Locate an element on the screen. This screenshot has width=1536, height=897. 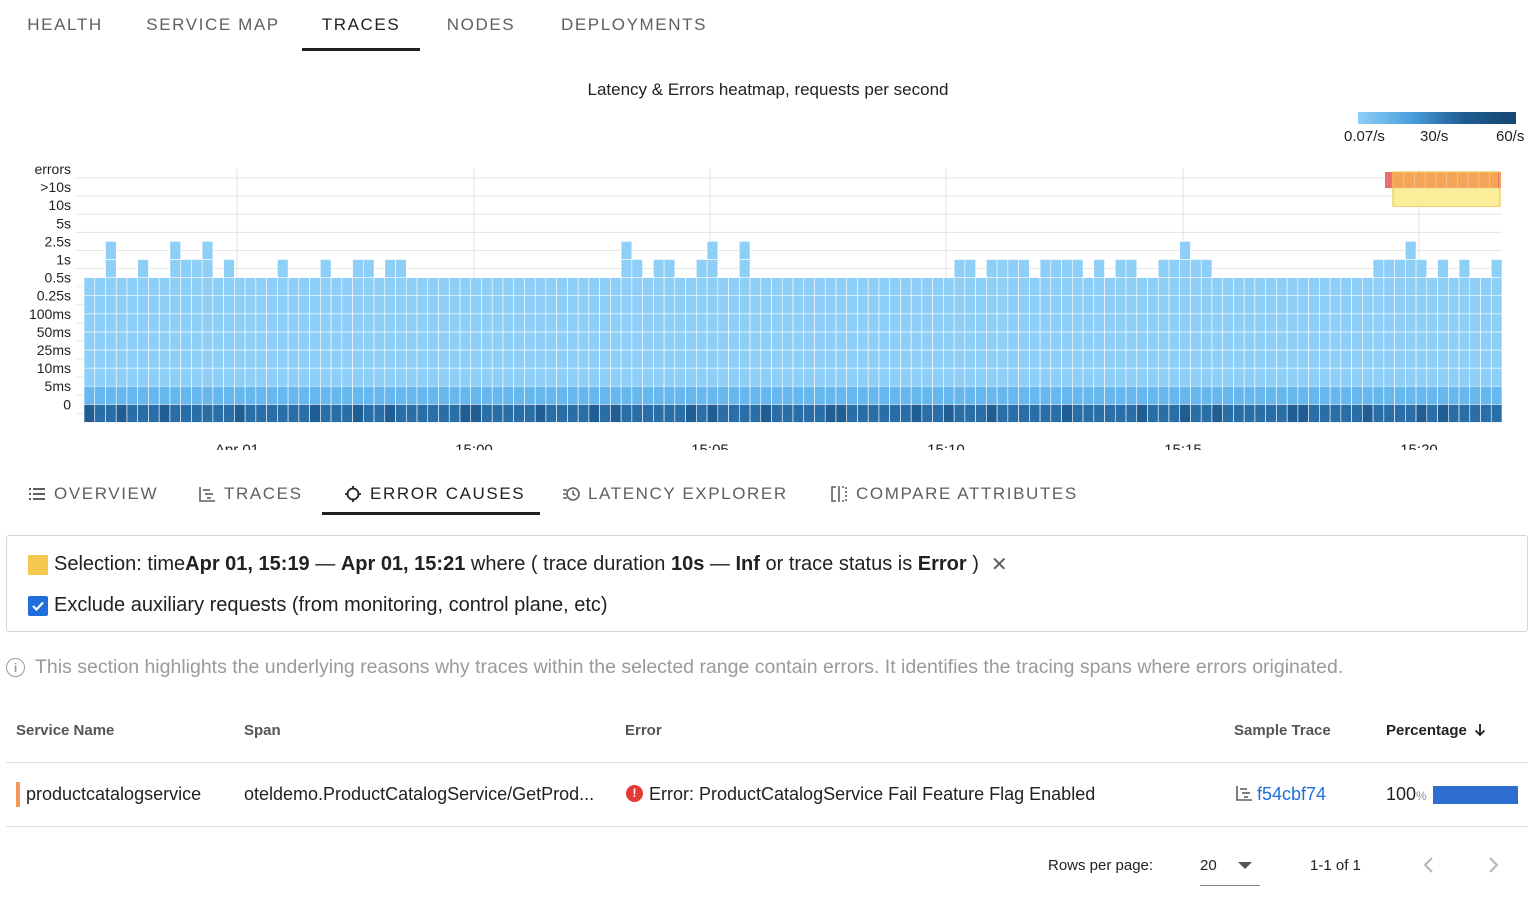
subtab-error-causes: ERROR CAUSES is located at coordinates (431, 494).